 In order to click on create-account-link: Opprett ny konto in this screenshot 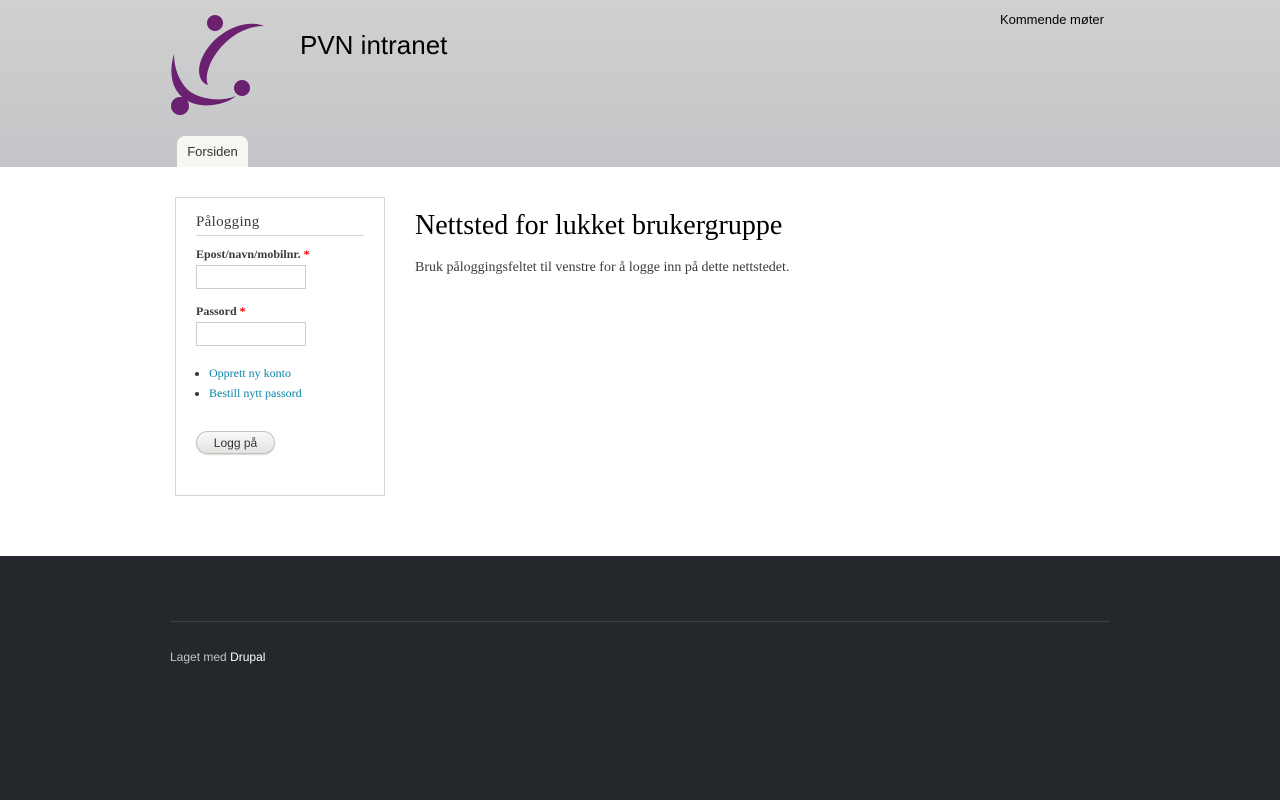, I will do `click(250, 373)`.